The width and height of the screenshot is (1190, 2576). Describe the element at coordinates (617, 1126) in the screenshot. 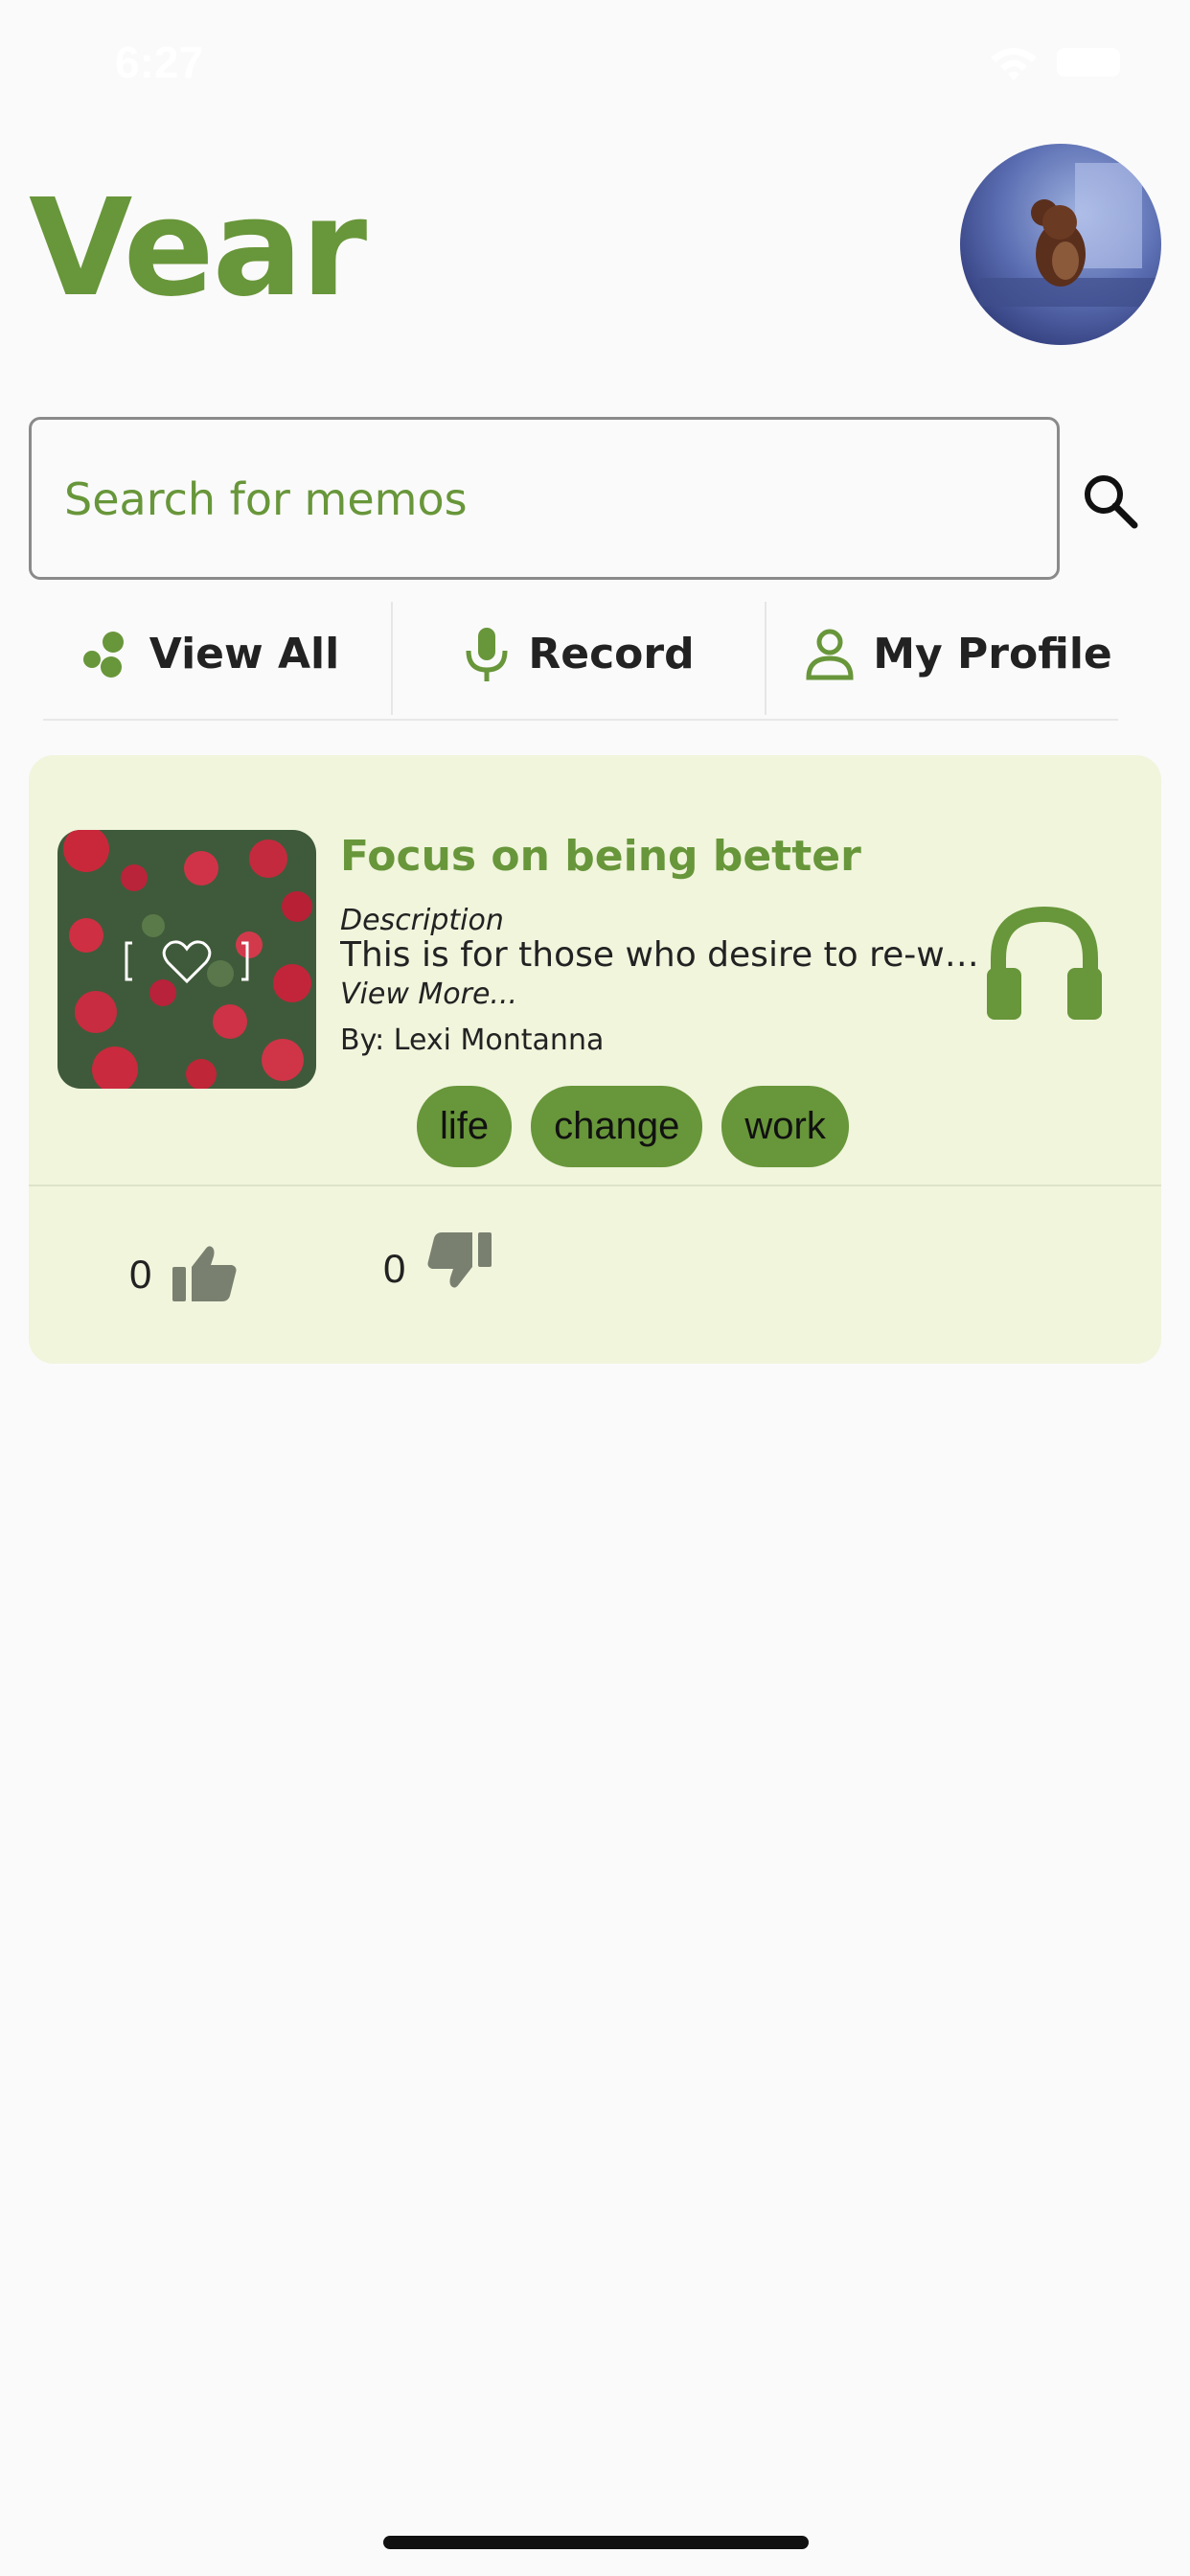

I see `tag-chip: change` at that location.